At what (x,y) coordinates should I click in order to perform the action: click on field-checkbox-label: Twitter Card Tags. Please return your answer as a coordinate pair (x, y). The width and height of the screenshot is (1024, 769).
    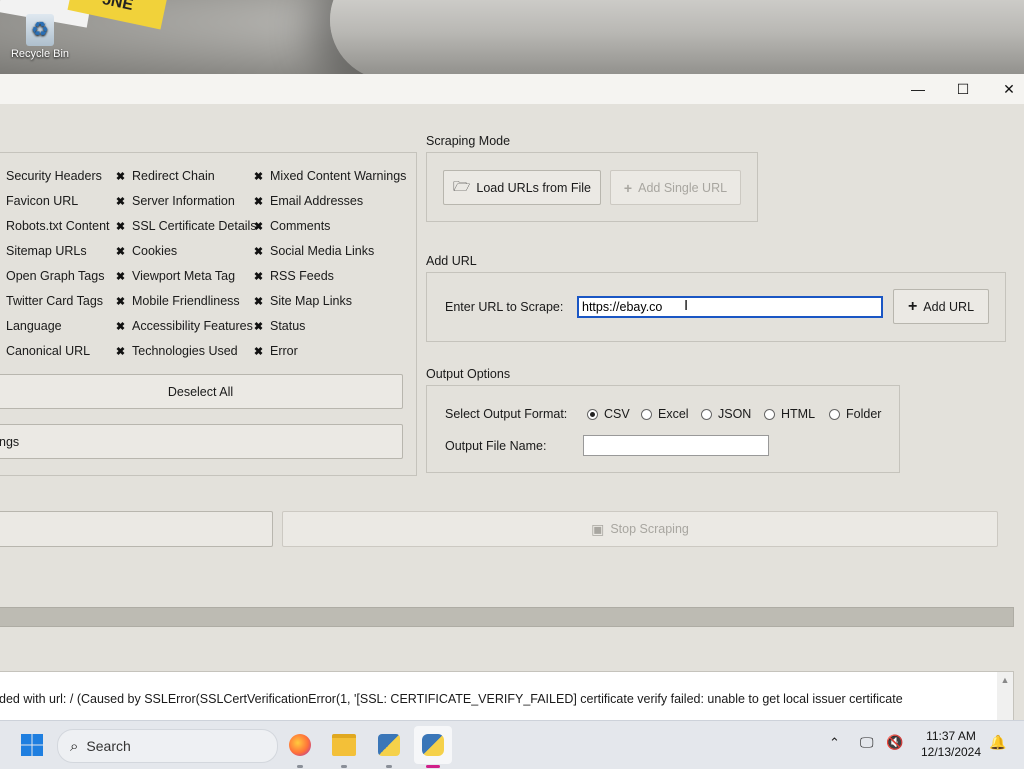
    Looking at the image, I should click on (55, 301).